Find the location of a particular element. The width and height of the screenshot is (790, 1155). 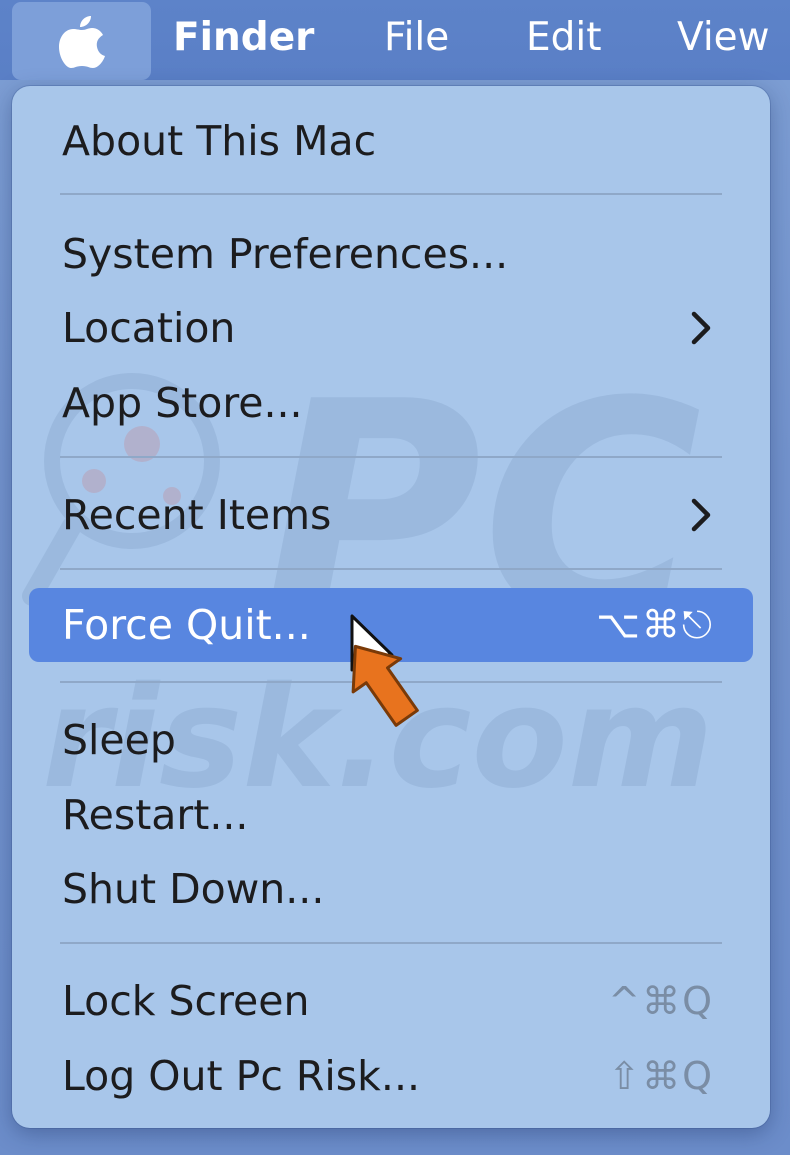

menu-item-label: Lock Screen is located at coordinates (186, 1001).